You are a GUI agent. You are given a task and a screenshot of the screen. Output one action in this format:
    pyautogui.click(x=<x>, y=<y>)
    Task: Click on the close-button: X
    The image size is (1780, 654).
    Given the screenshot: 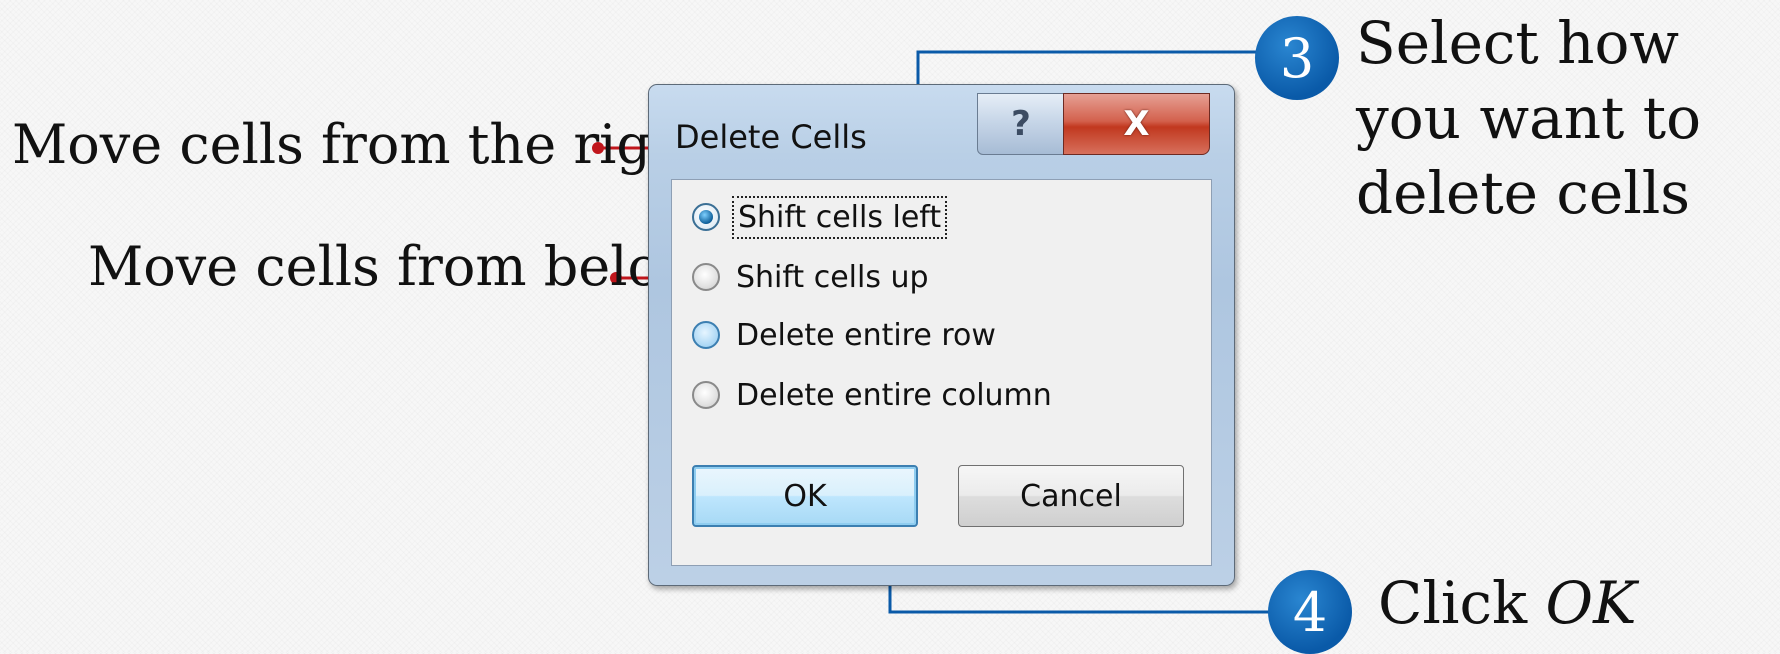 What is the action you would take?
    pyautogui.click(x=1136, y=124)
    